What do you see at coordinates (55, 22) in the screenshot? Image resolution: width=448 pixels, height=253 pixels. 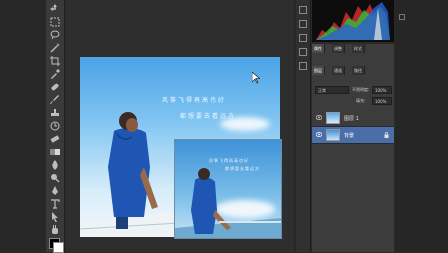 I see `marquee-tool-icon` at bounding box center [55, 22].